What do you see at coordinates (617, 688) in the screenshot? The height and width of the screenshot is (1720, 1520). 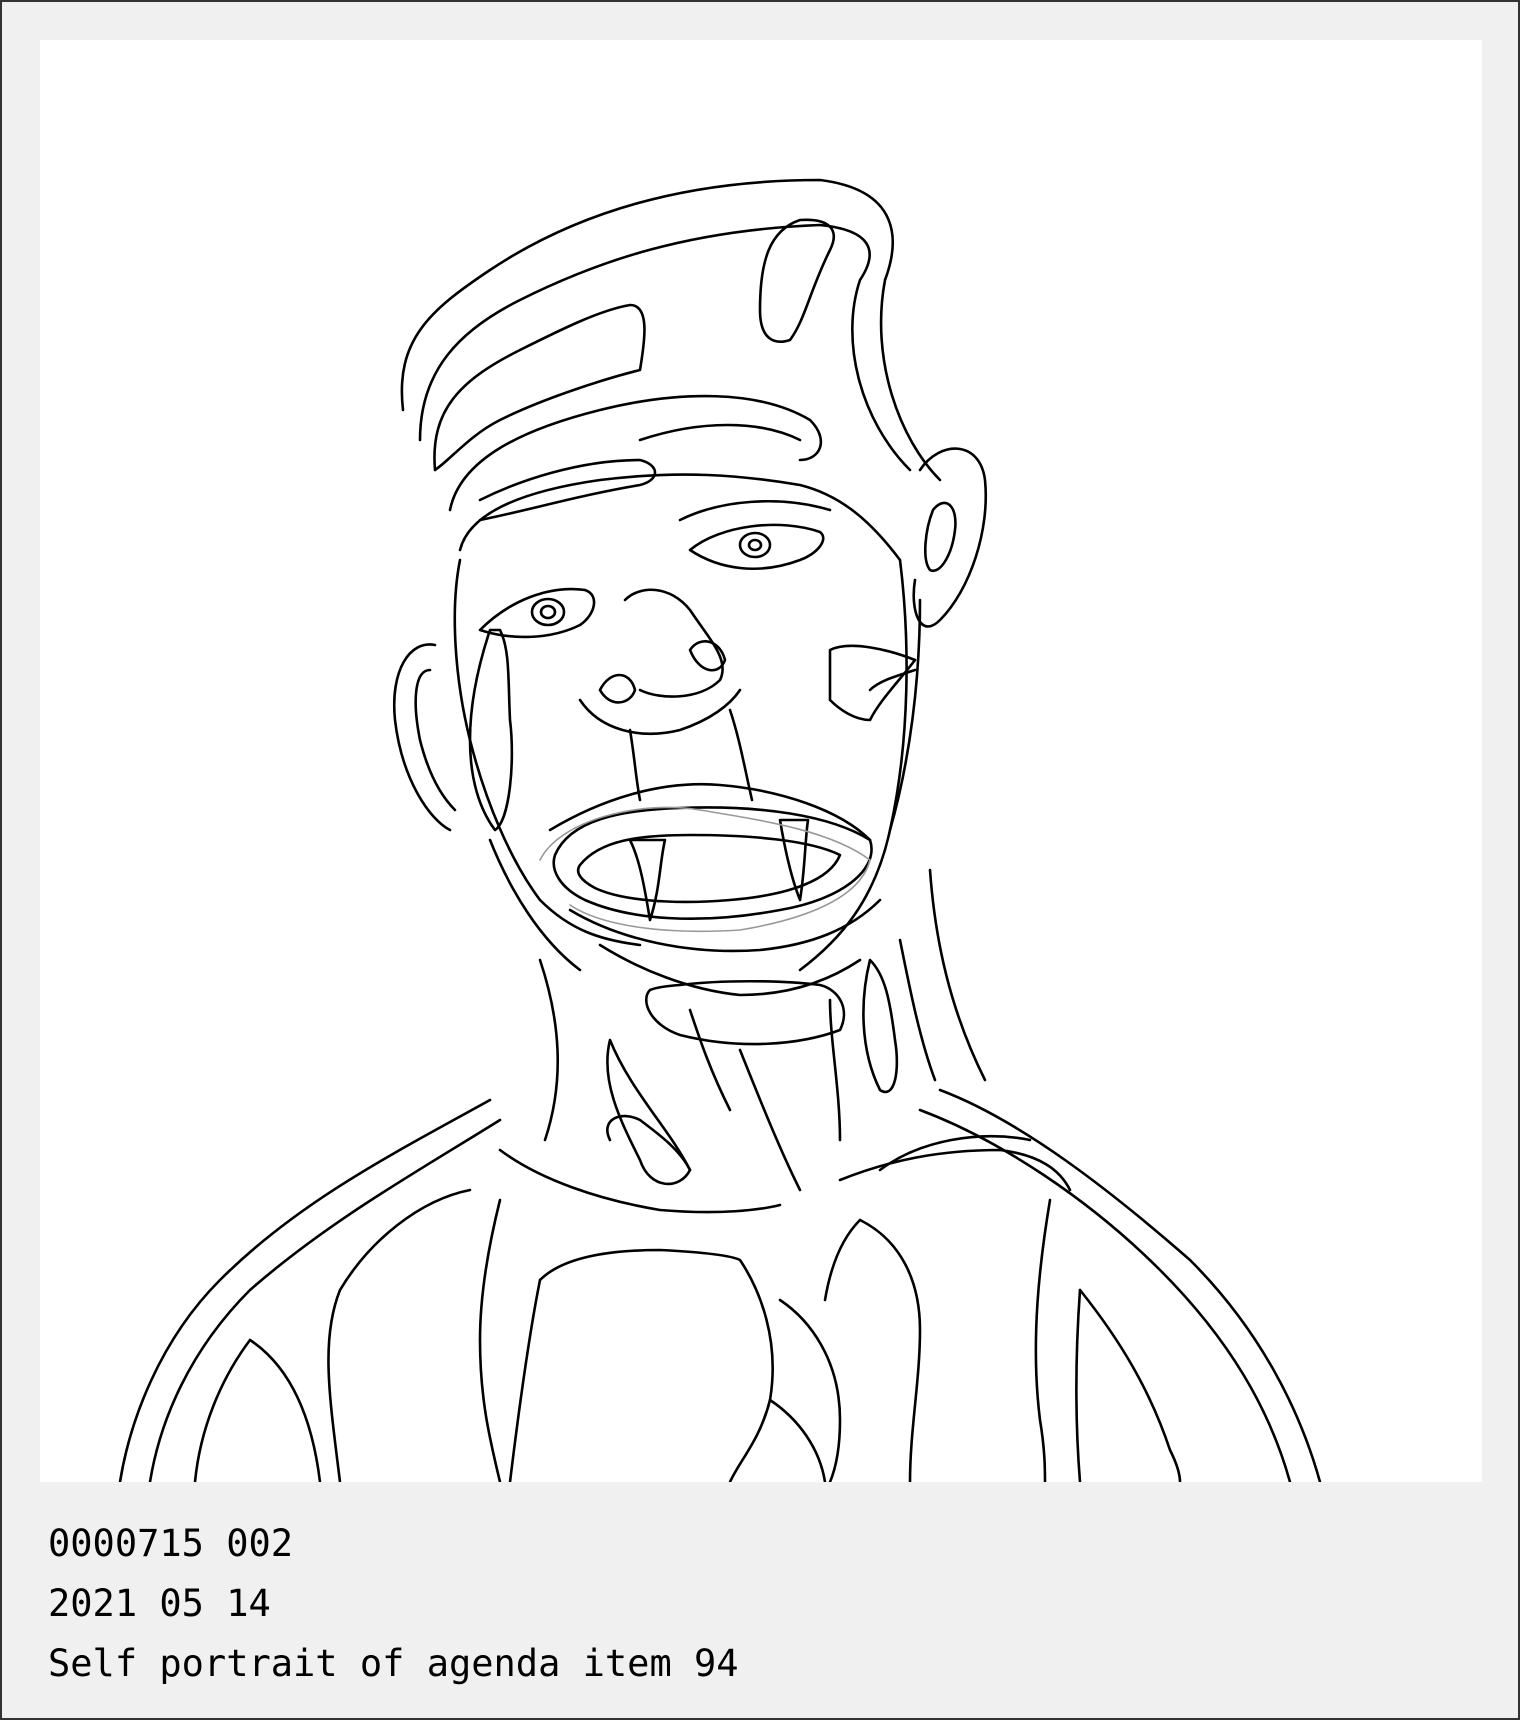 I see `nose-left-nostril` at bounding box center [617, 688].